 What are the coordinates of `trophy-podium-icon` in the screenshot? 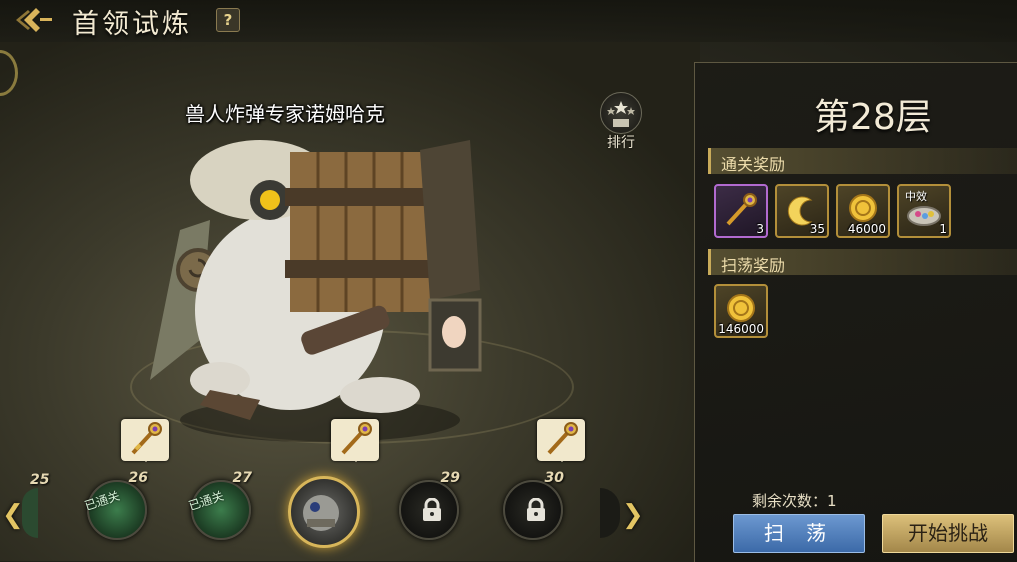 It's located at (621, 113).